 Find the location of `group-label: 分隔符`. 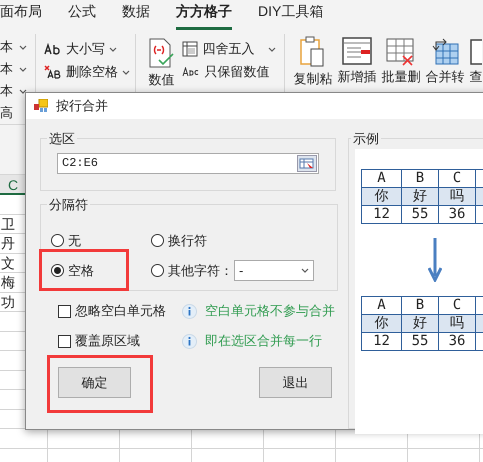

group-label: 分隔符 is located at coordinates (68, 205).